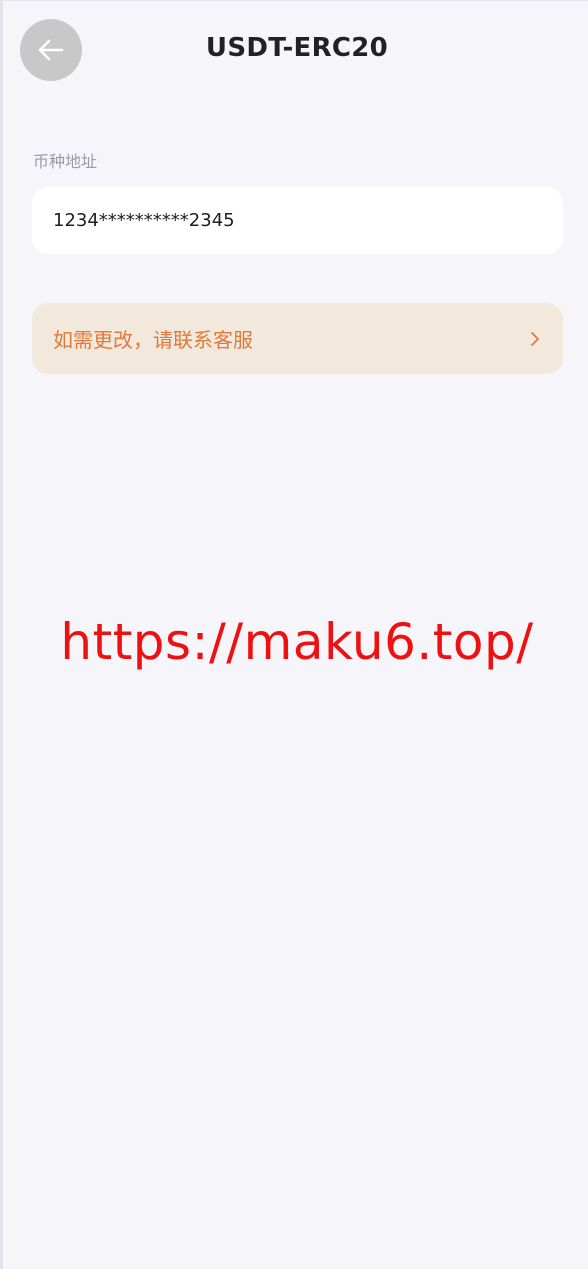 Image resolution: width=588 pixels, height=1269 pixels. I want to click on header: USDT-ERC20, so click(295, 51).